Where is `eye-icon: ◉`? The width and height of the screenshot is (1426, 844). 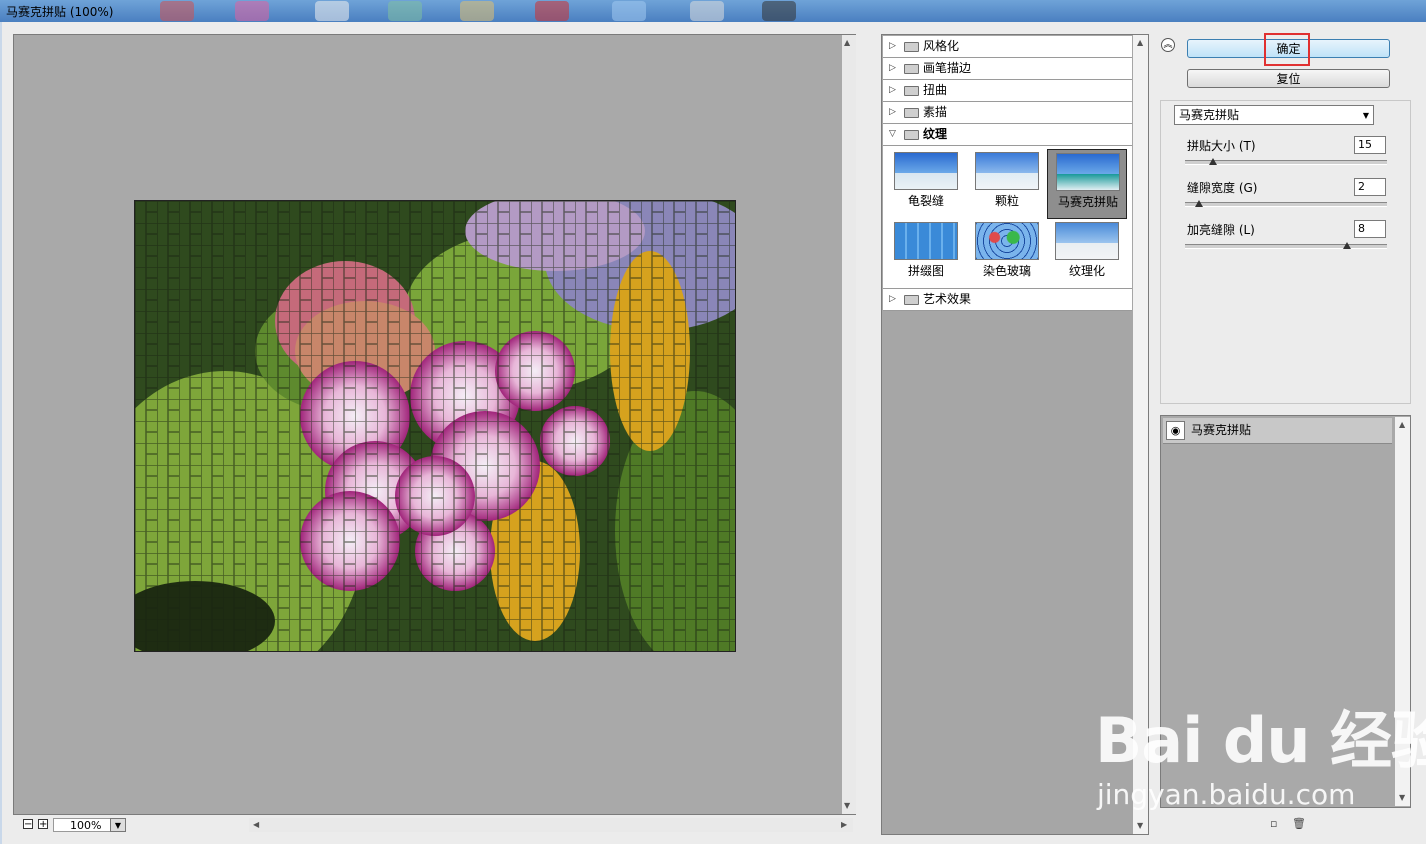
eye-icon: ◉ is located at coordinates (1175, 430).